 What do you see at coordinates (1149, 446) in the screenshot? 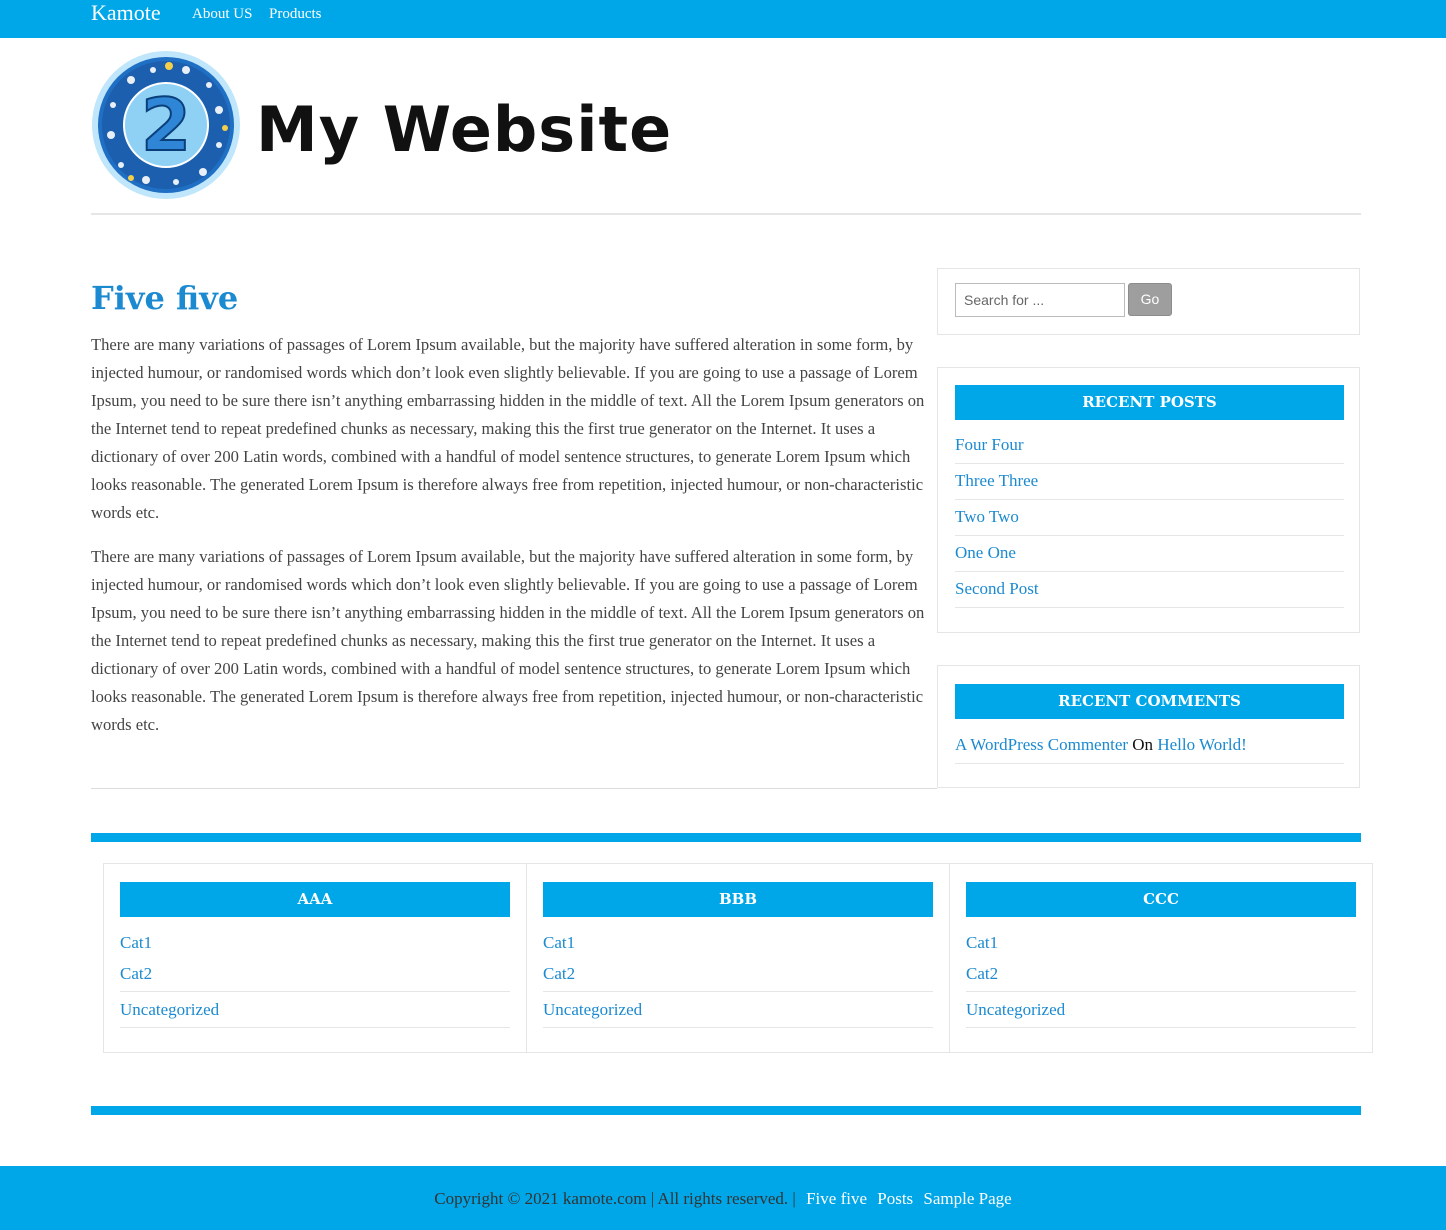
I see `list-item: Four Four` at bounding box center [1149, 446].